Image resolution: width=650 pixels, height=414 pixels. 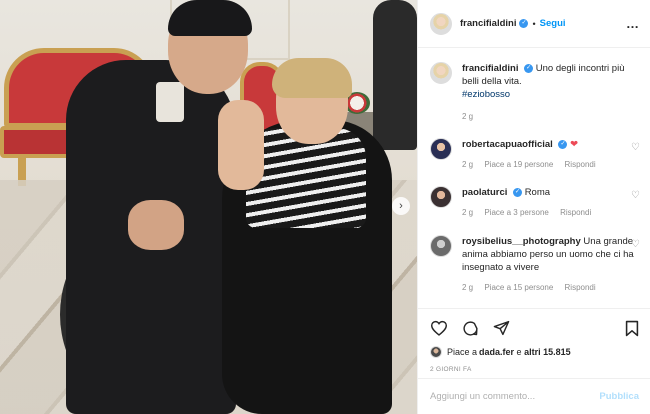 I want to click on author-username: francifialdini, so click(x=488, y=23).